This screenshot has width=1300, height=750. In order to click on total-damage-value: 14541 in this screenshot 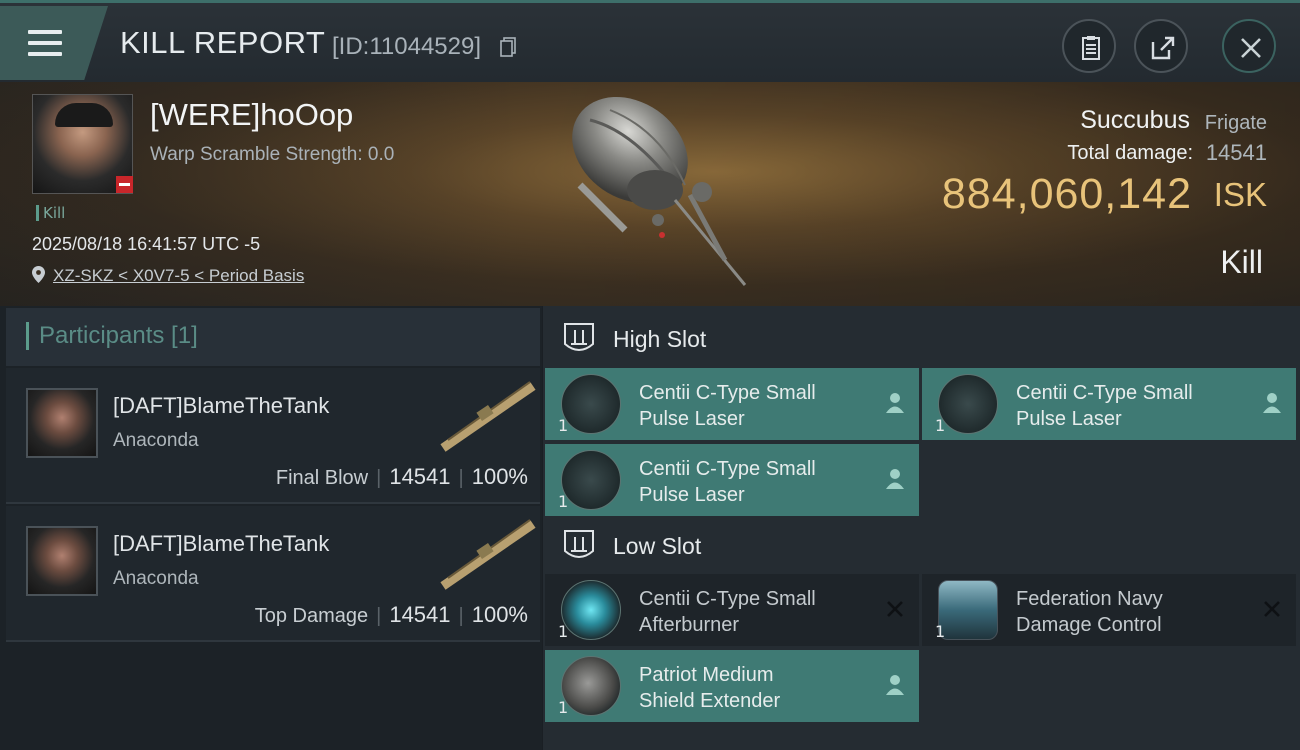, I will do `click(1236, 152)`.